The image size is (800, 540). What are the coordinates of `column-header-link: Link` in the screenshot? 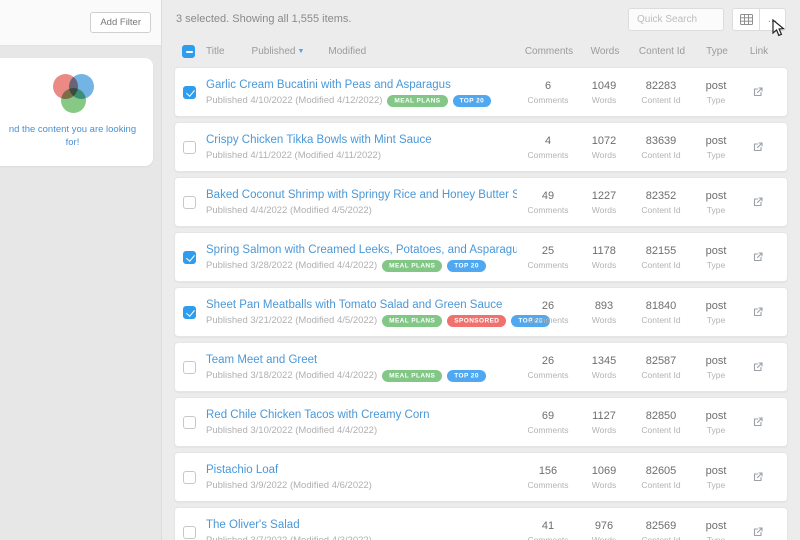 It's located at (759, 51).